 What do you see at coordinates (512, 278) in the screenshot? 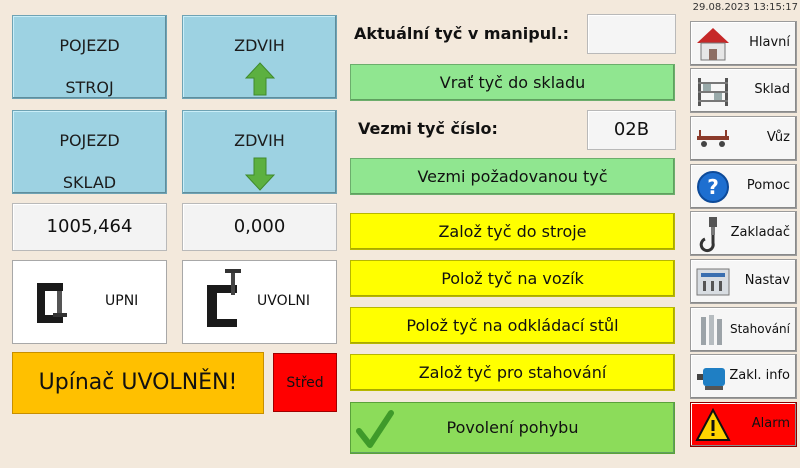
I see `place-bar-on-cart-button: Polož tyč na vozík` at bounding box center [512, 278].